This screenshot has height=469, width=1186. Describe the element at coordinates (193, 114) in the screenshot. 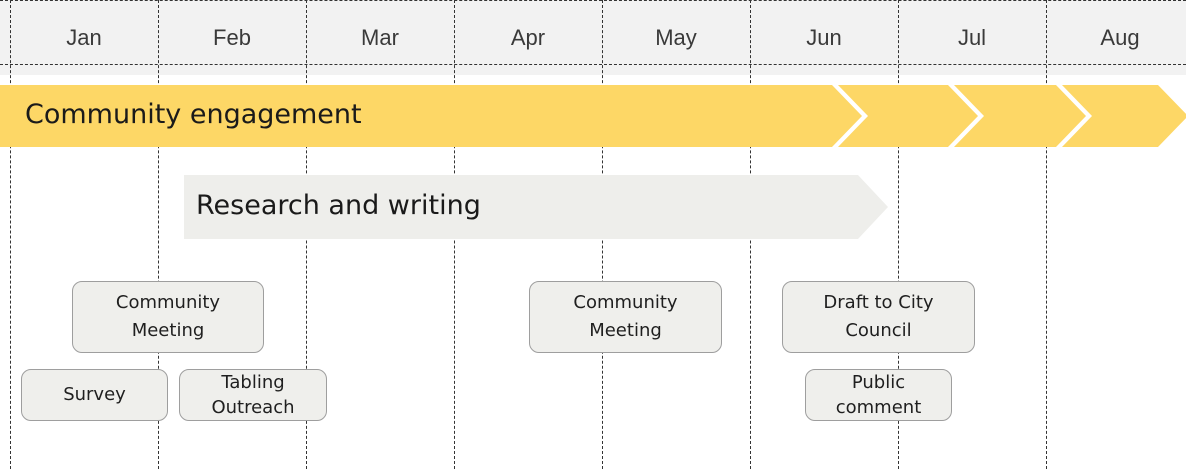

I see `community-engagement-label: Community engagement` at that location.